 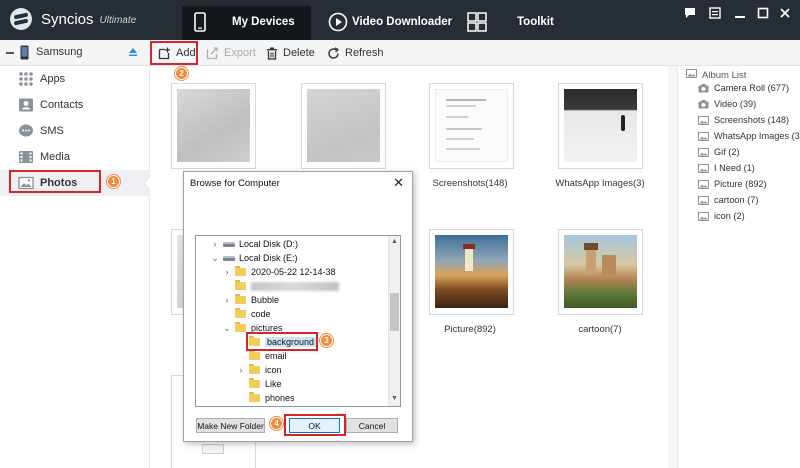 What do you see at coordinates (535, 22) in the screenshot?
I see `tab-toolkit-label: Toolkit` at bounding box center [535, 22].